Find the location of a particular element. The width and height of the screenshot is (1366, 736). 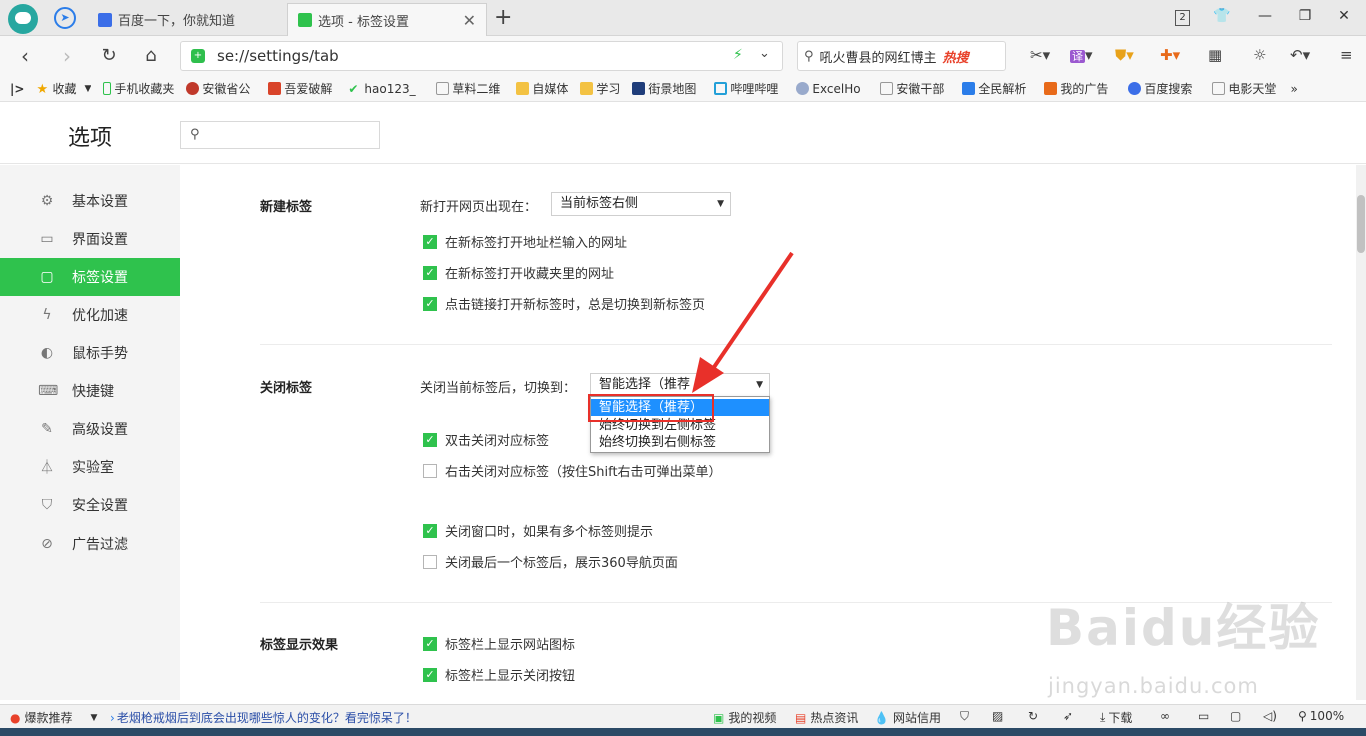

back-button: ‹ is located at coordinates (25, 56).